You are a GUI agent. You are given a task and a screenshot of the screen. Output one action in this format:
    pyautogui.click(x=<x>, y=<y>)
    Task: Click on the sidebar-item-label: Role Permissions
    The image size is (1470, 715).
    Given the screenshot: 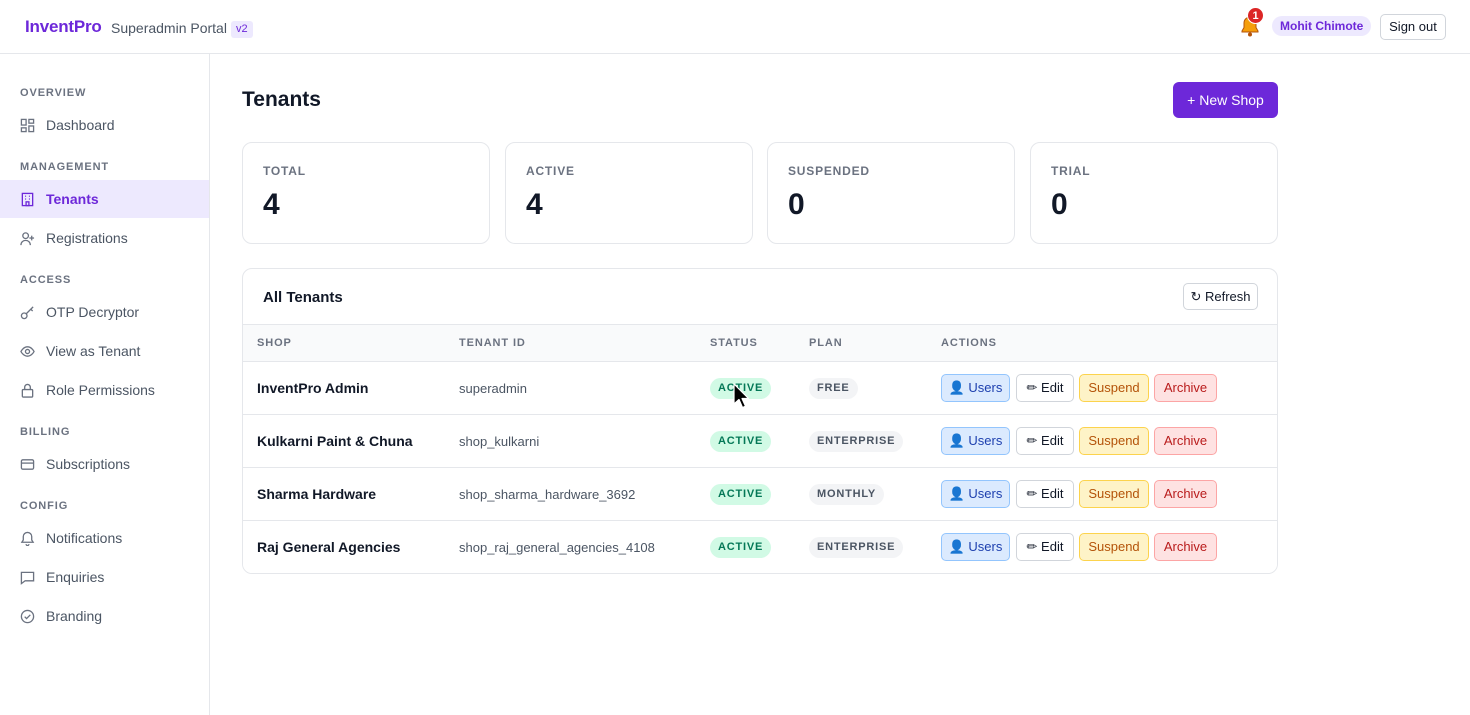 What is the action you would take?
    pyautogui.click(x=100, y=390)
    